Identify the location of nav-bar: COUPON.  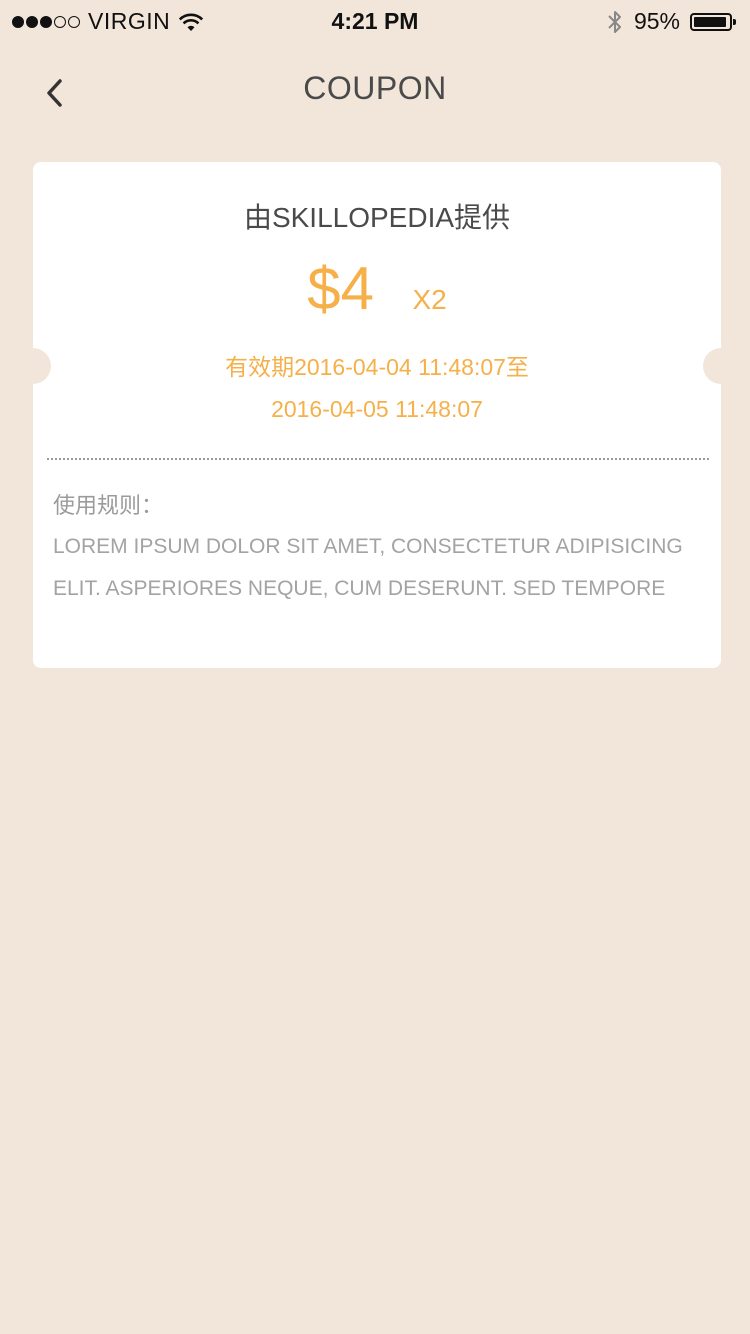
(375, 90).